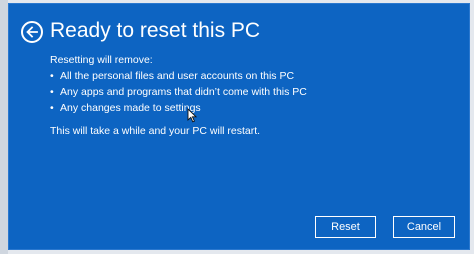 The height and width of the screenshot is (254, 474). Describe the element at coordinates (345, 227) in the screenshot. I see `reset-button: Reset` at that location.